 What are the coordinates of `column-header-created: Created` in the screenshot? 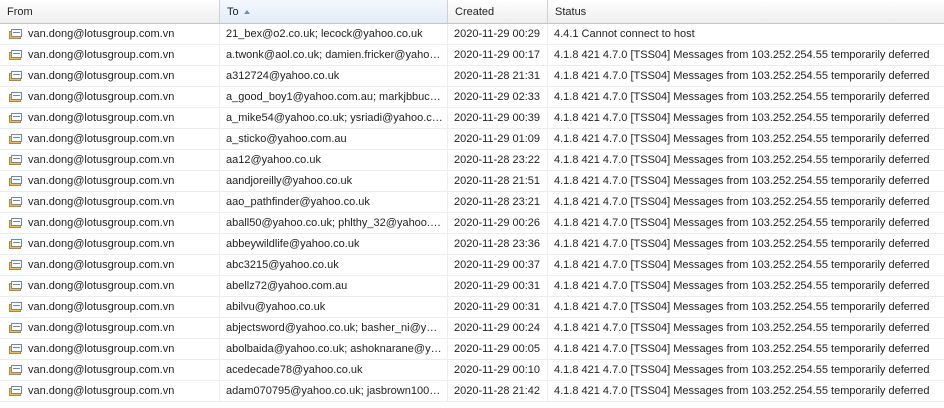 It's located at (498, 11).